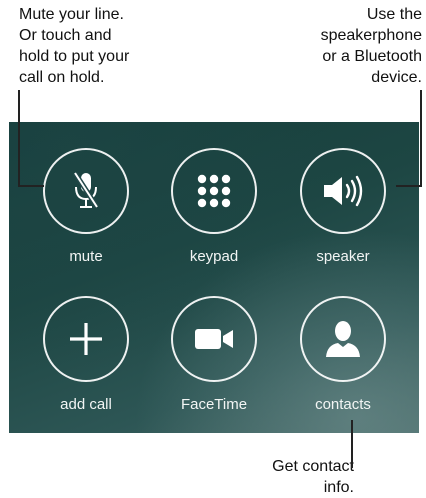 The height and width of the screenshot is (498, 426). I want to click on speaker-label: speaker, so click(343, 256).